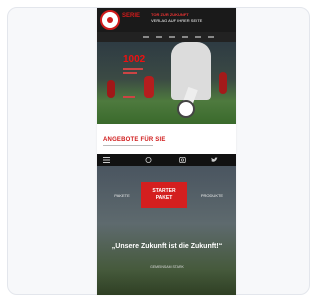 Image resolution: width=320 pixels, height=302 pixels. Describe the element at coordinates (167, 267) in the screenshot. I see `hero-quote-caption: GEMEINSAM STARK` at that location.